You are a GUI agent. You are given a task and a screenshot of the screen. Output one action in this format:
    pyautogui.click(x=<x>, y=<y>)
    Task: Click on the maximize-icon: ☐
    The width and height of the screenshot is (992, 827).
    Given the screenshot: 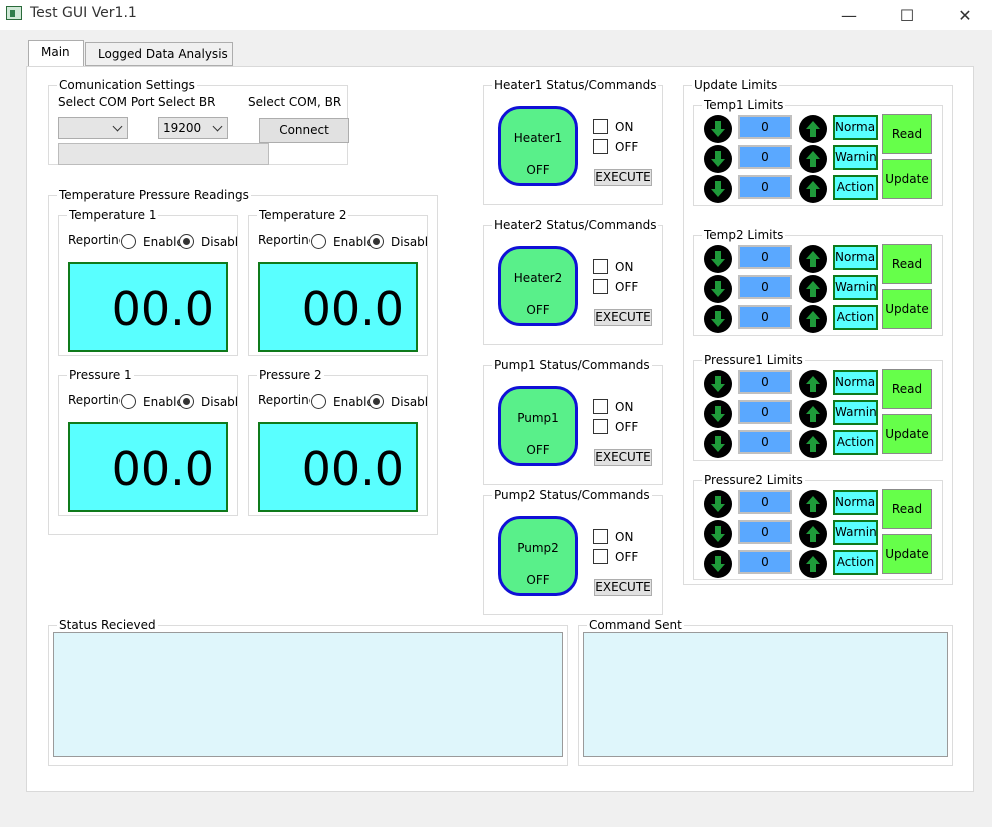 What is the action you would take?
    pyautogui.click(x=907, y=15)
    